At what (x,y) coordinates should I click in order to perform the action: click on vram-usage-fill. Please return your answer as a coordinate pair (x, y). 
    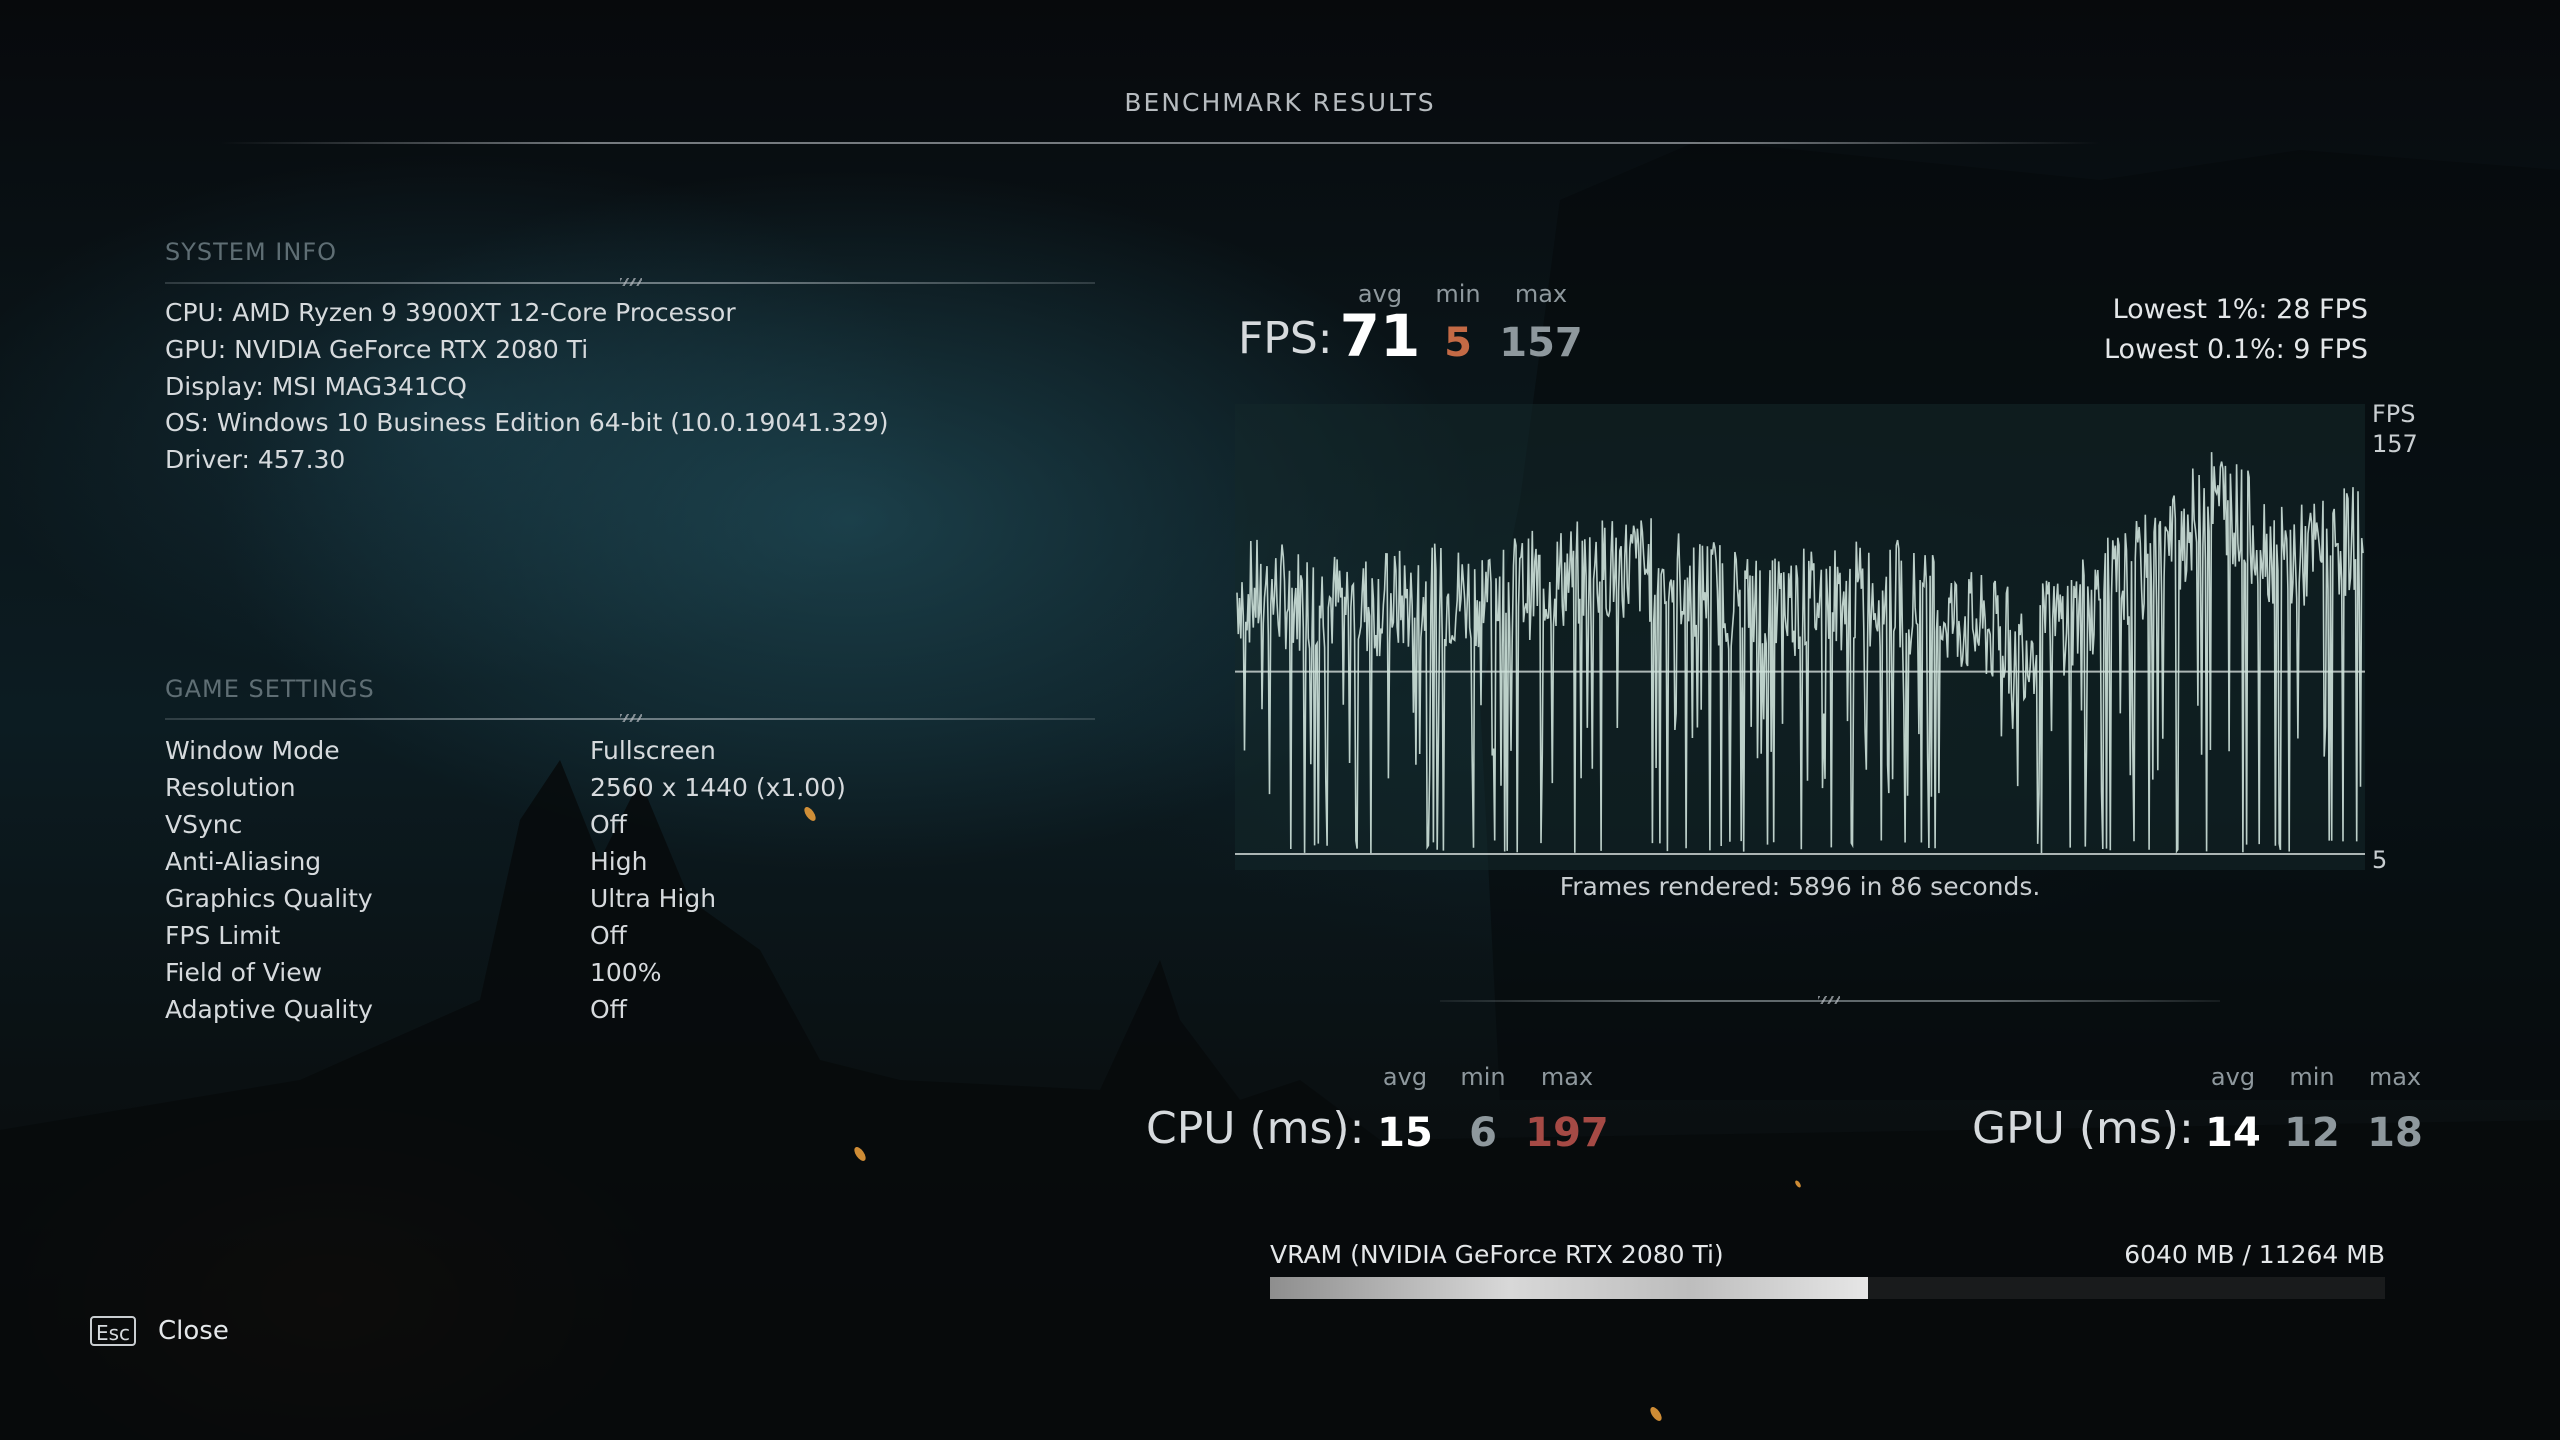
    Looking at the image, I should click on (1569, 1288).